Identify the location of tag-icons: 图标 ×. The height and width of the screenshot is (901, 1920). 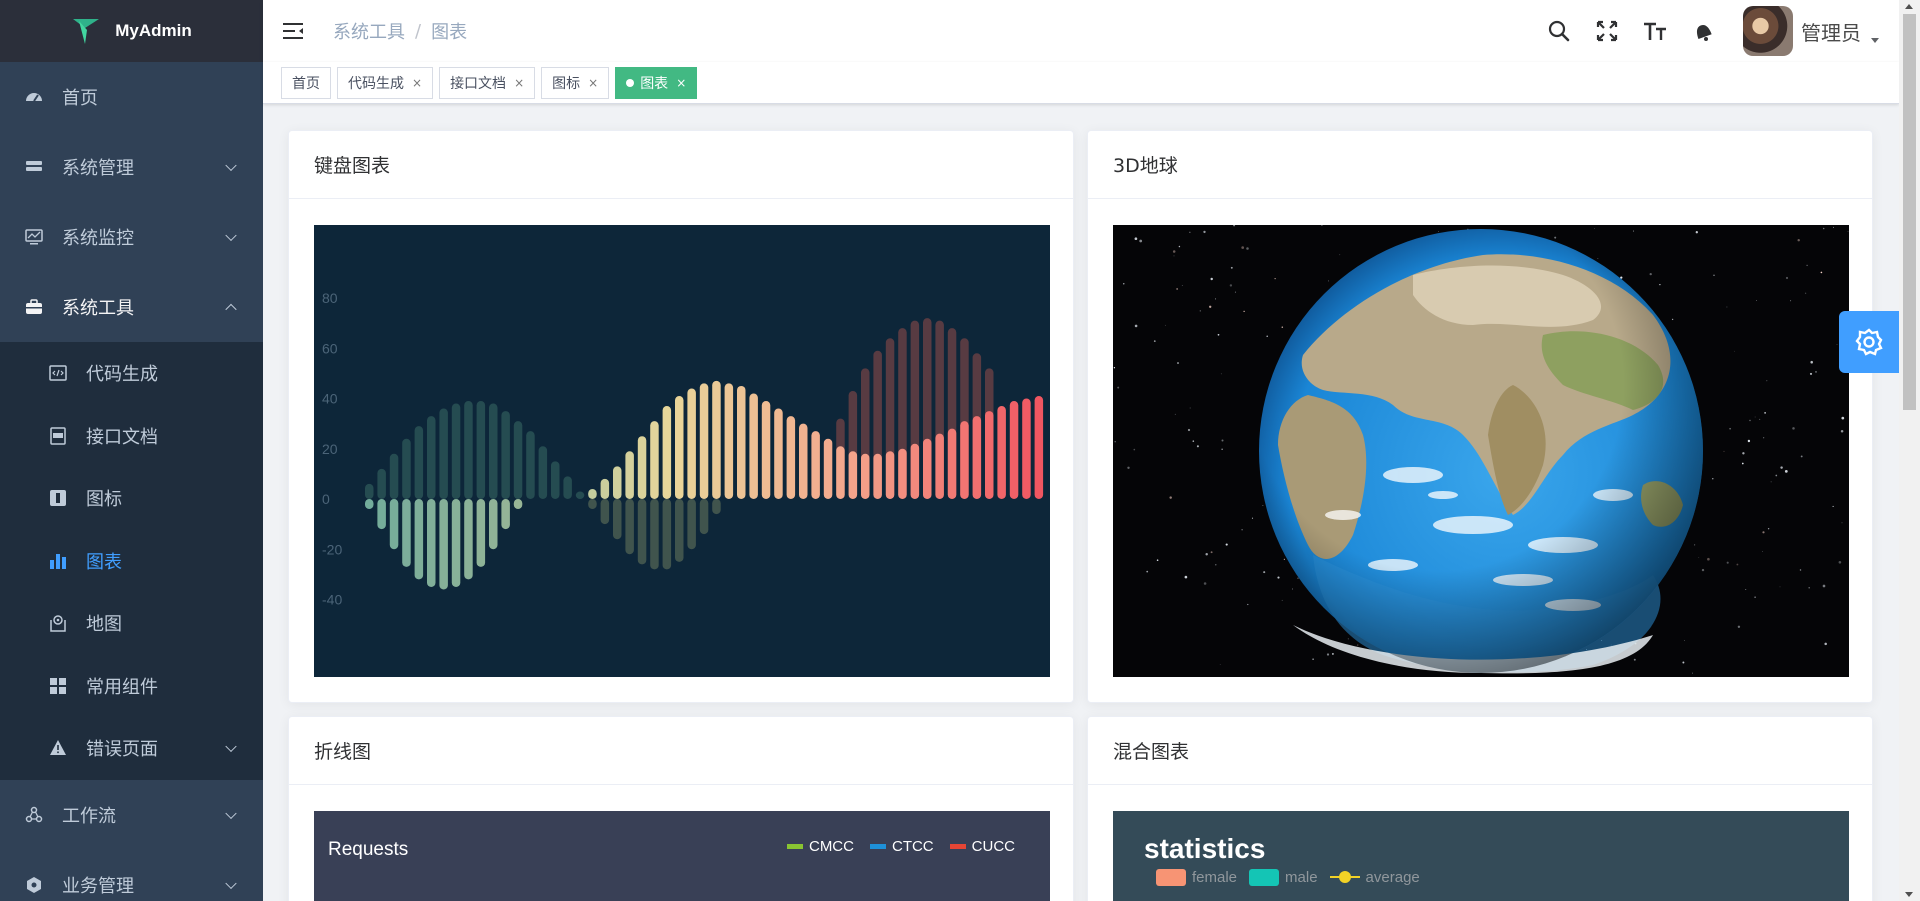
(575, 82).